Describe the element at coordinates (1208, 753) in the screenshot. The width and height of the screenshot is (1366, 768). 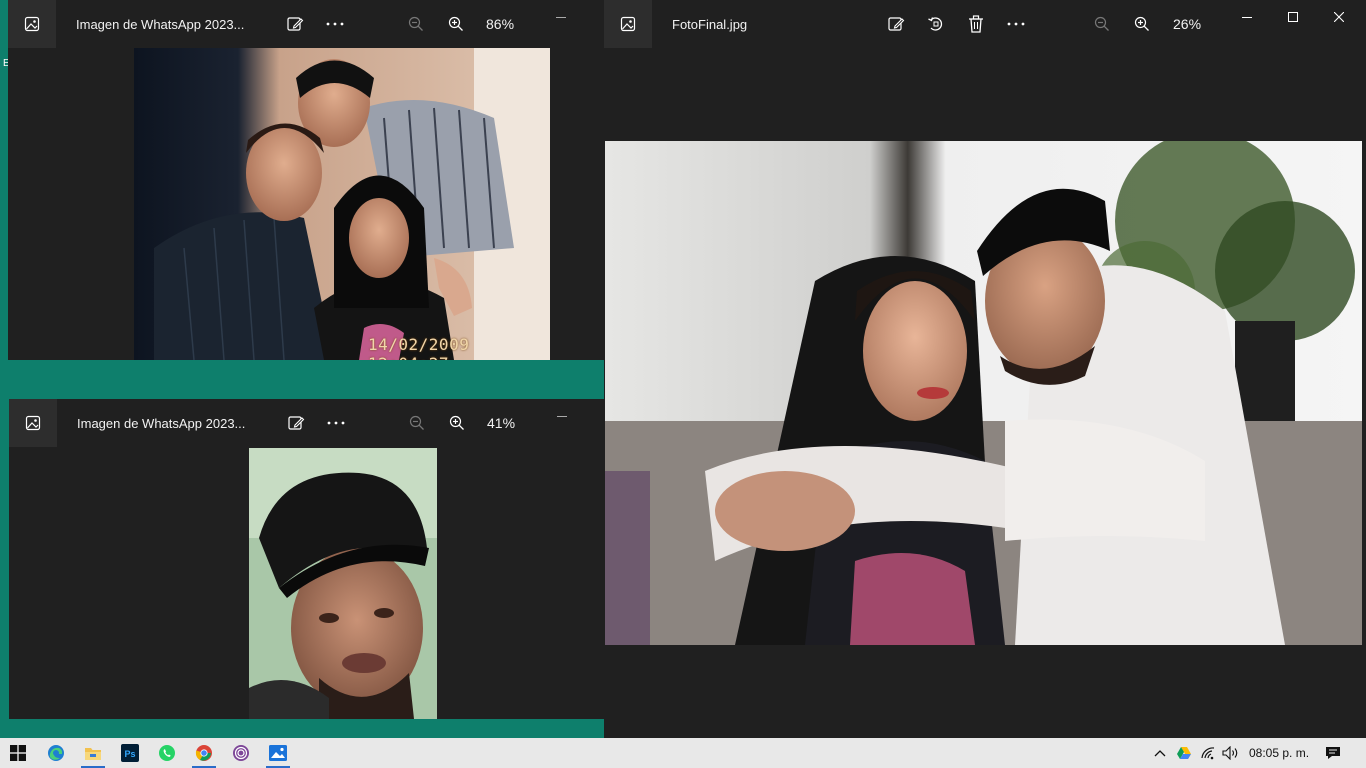
I see `wifi-icon` at that location.